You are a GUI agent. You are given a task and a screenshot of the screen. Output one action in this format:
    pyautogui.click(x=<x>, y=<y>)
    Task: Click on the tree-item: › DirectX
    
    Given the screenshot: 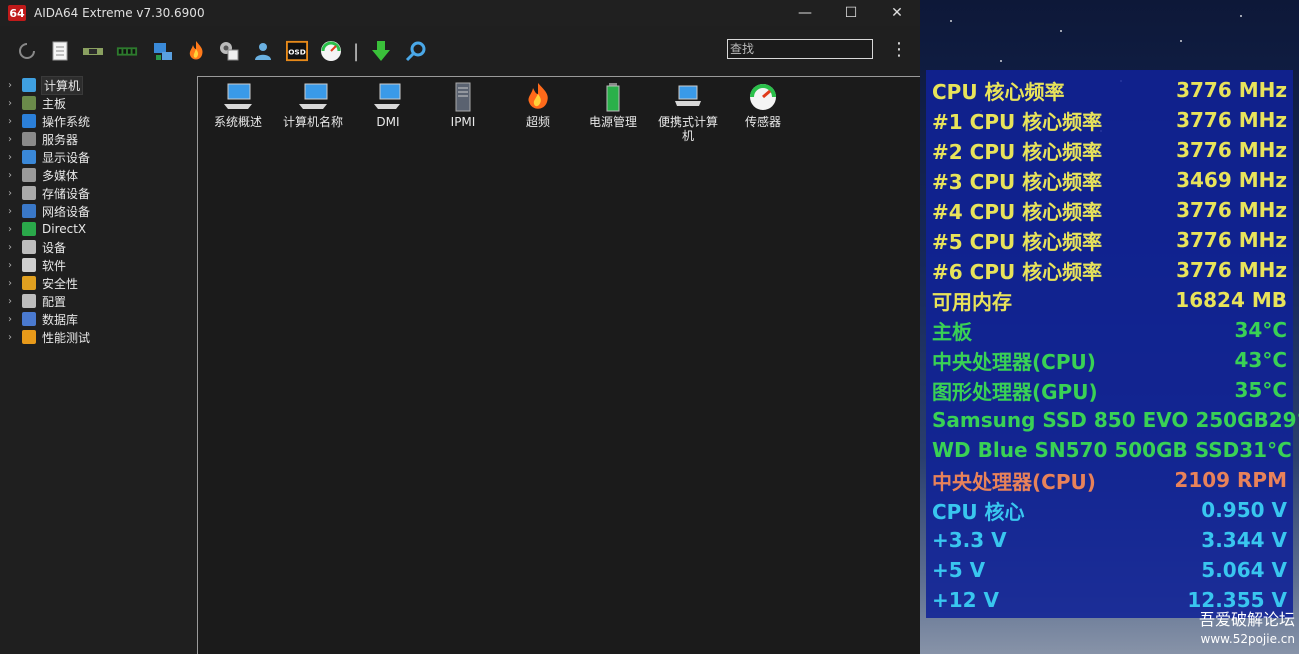 What is the action you would take?
    pyautogui.click(x=47, y=229)
    